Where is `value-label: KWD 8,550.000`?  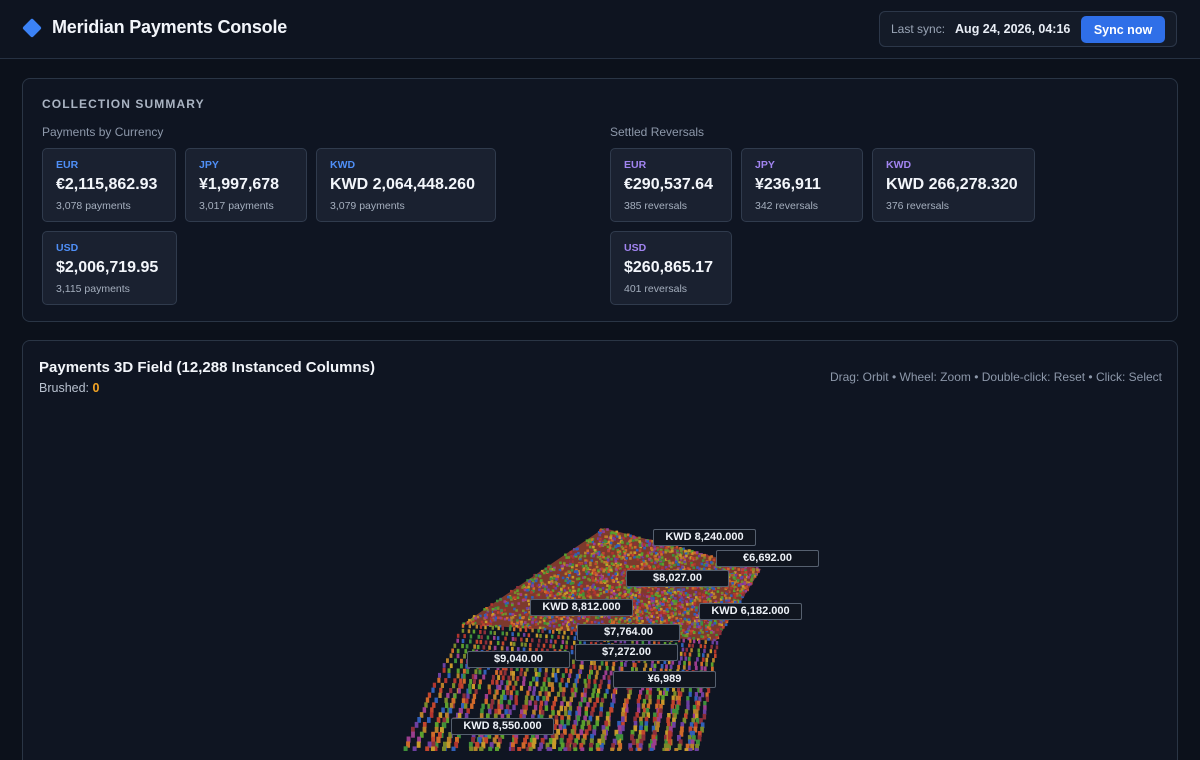
value-label: KWD 8,550.000 is located at coordinates (502, 726).